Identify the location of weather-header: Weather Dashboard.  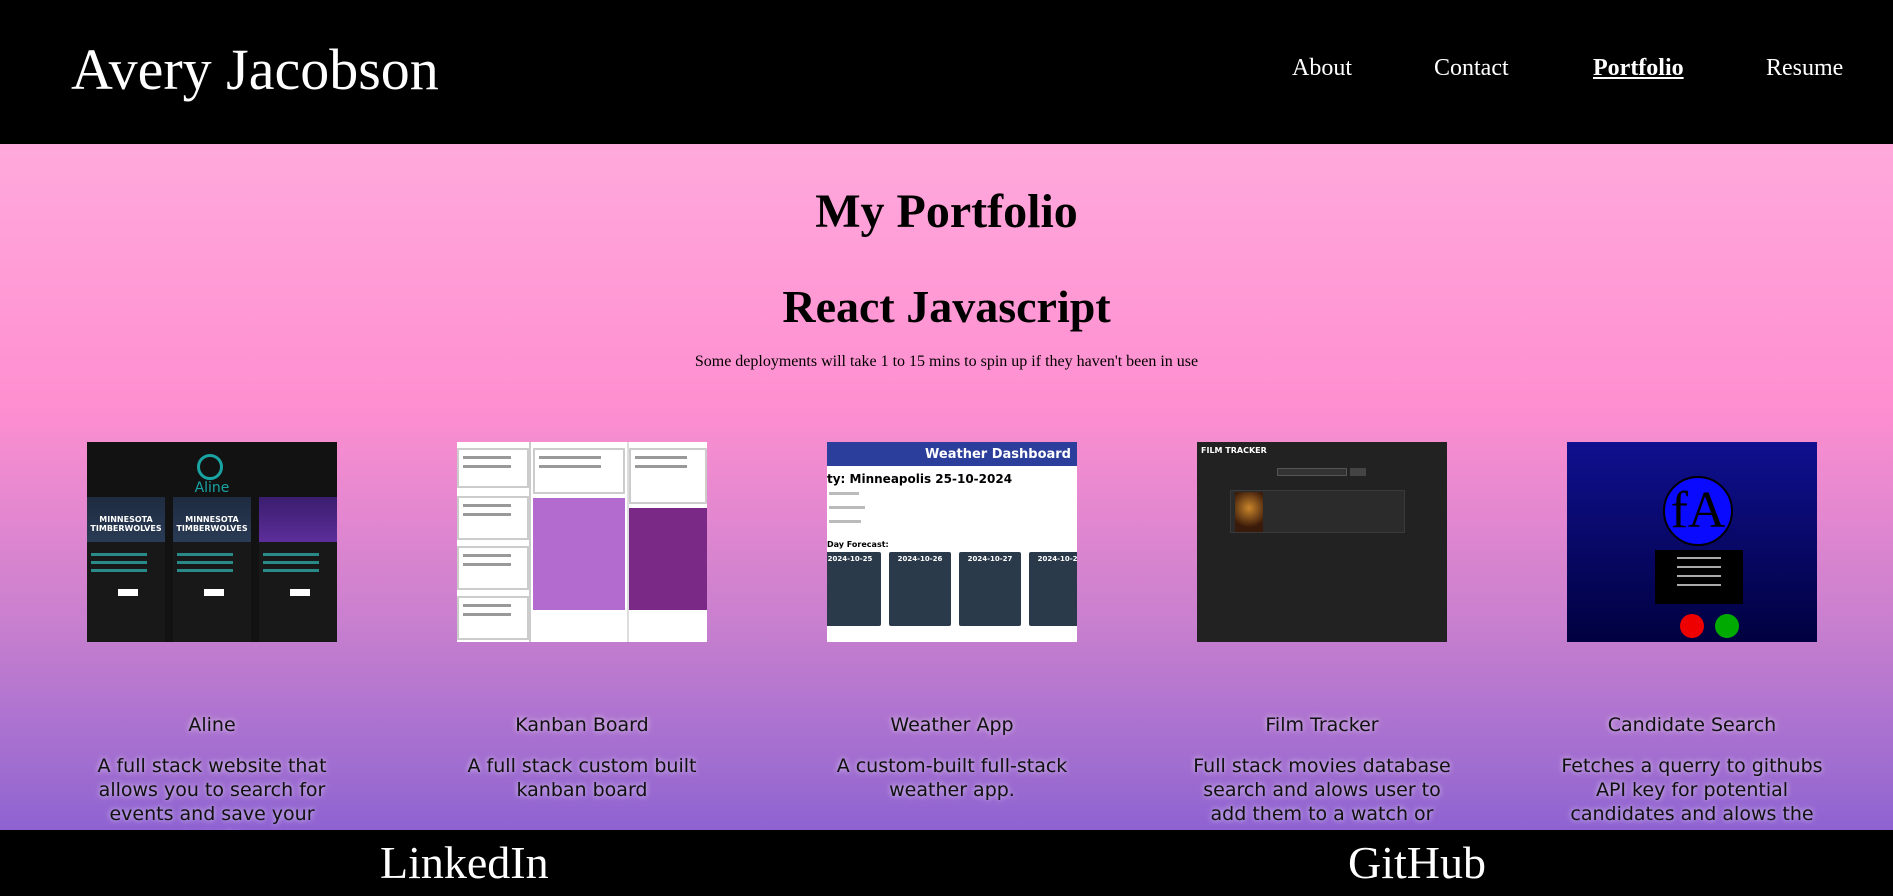
(952, 454).